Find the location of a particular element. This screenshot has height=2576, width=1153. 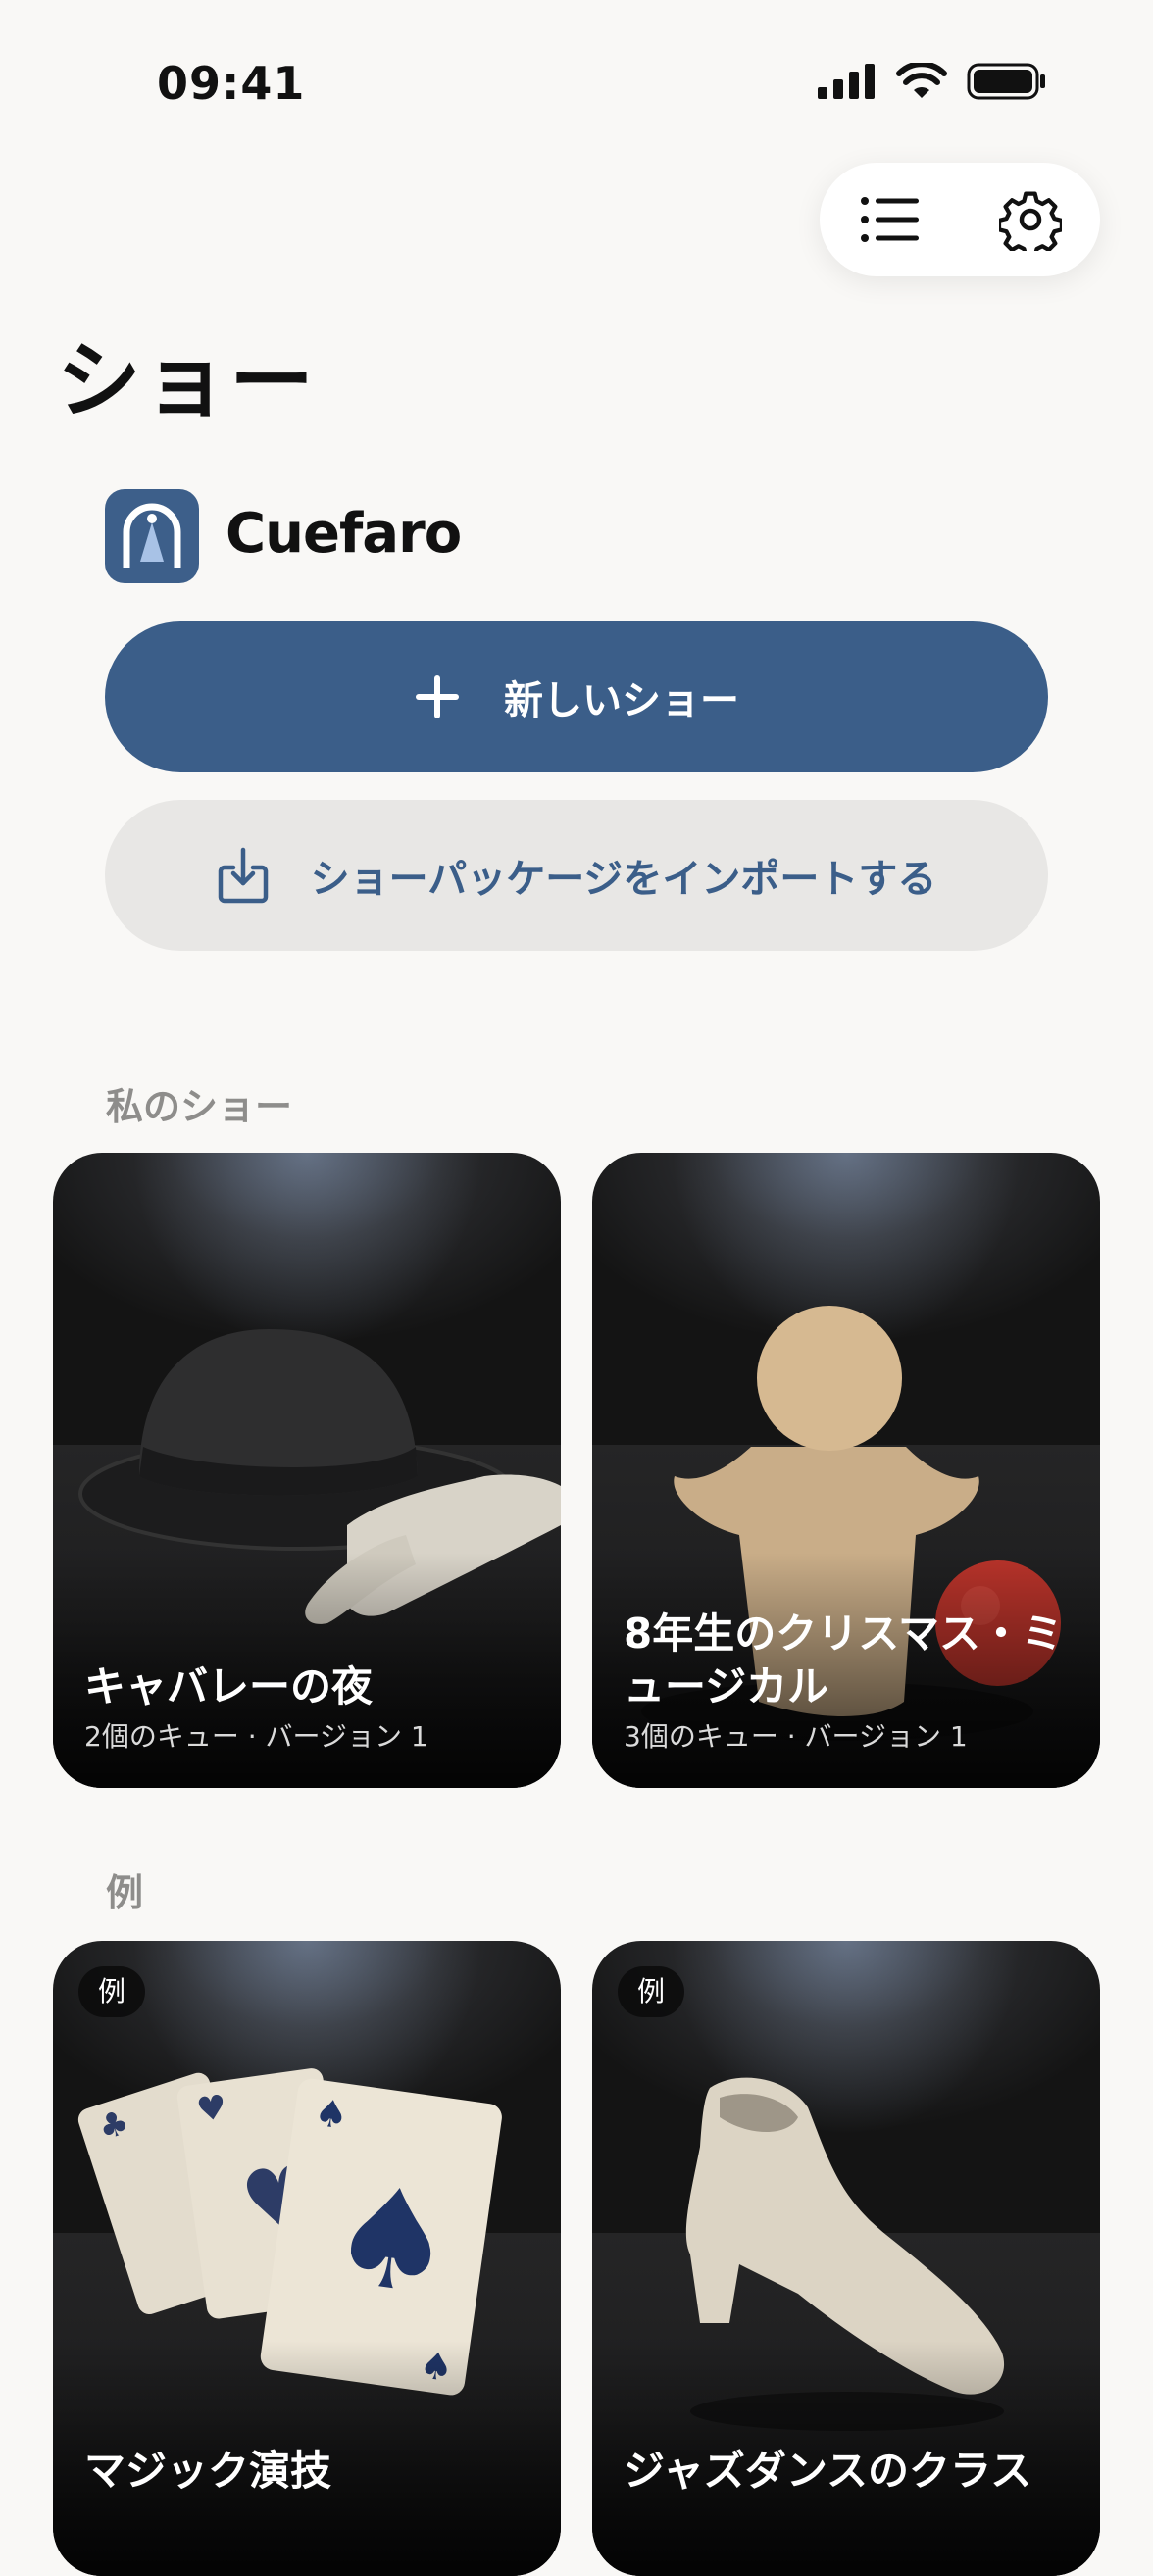

settings-button is located at coordinates (1031, 219).